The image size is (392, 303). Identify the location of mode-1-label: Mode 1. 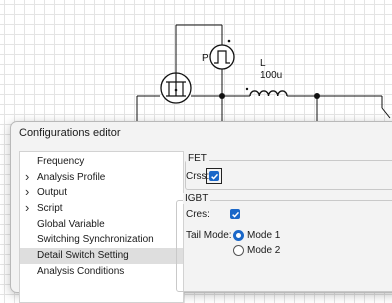
(263, 235).